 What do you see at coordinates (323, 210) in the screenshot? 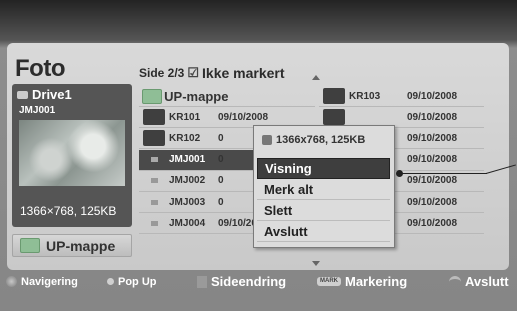
I see `popup-item-slett: Slett` at bounding box center [323, 210].